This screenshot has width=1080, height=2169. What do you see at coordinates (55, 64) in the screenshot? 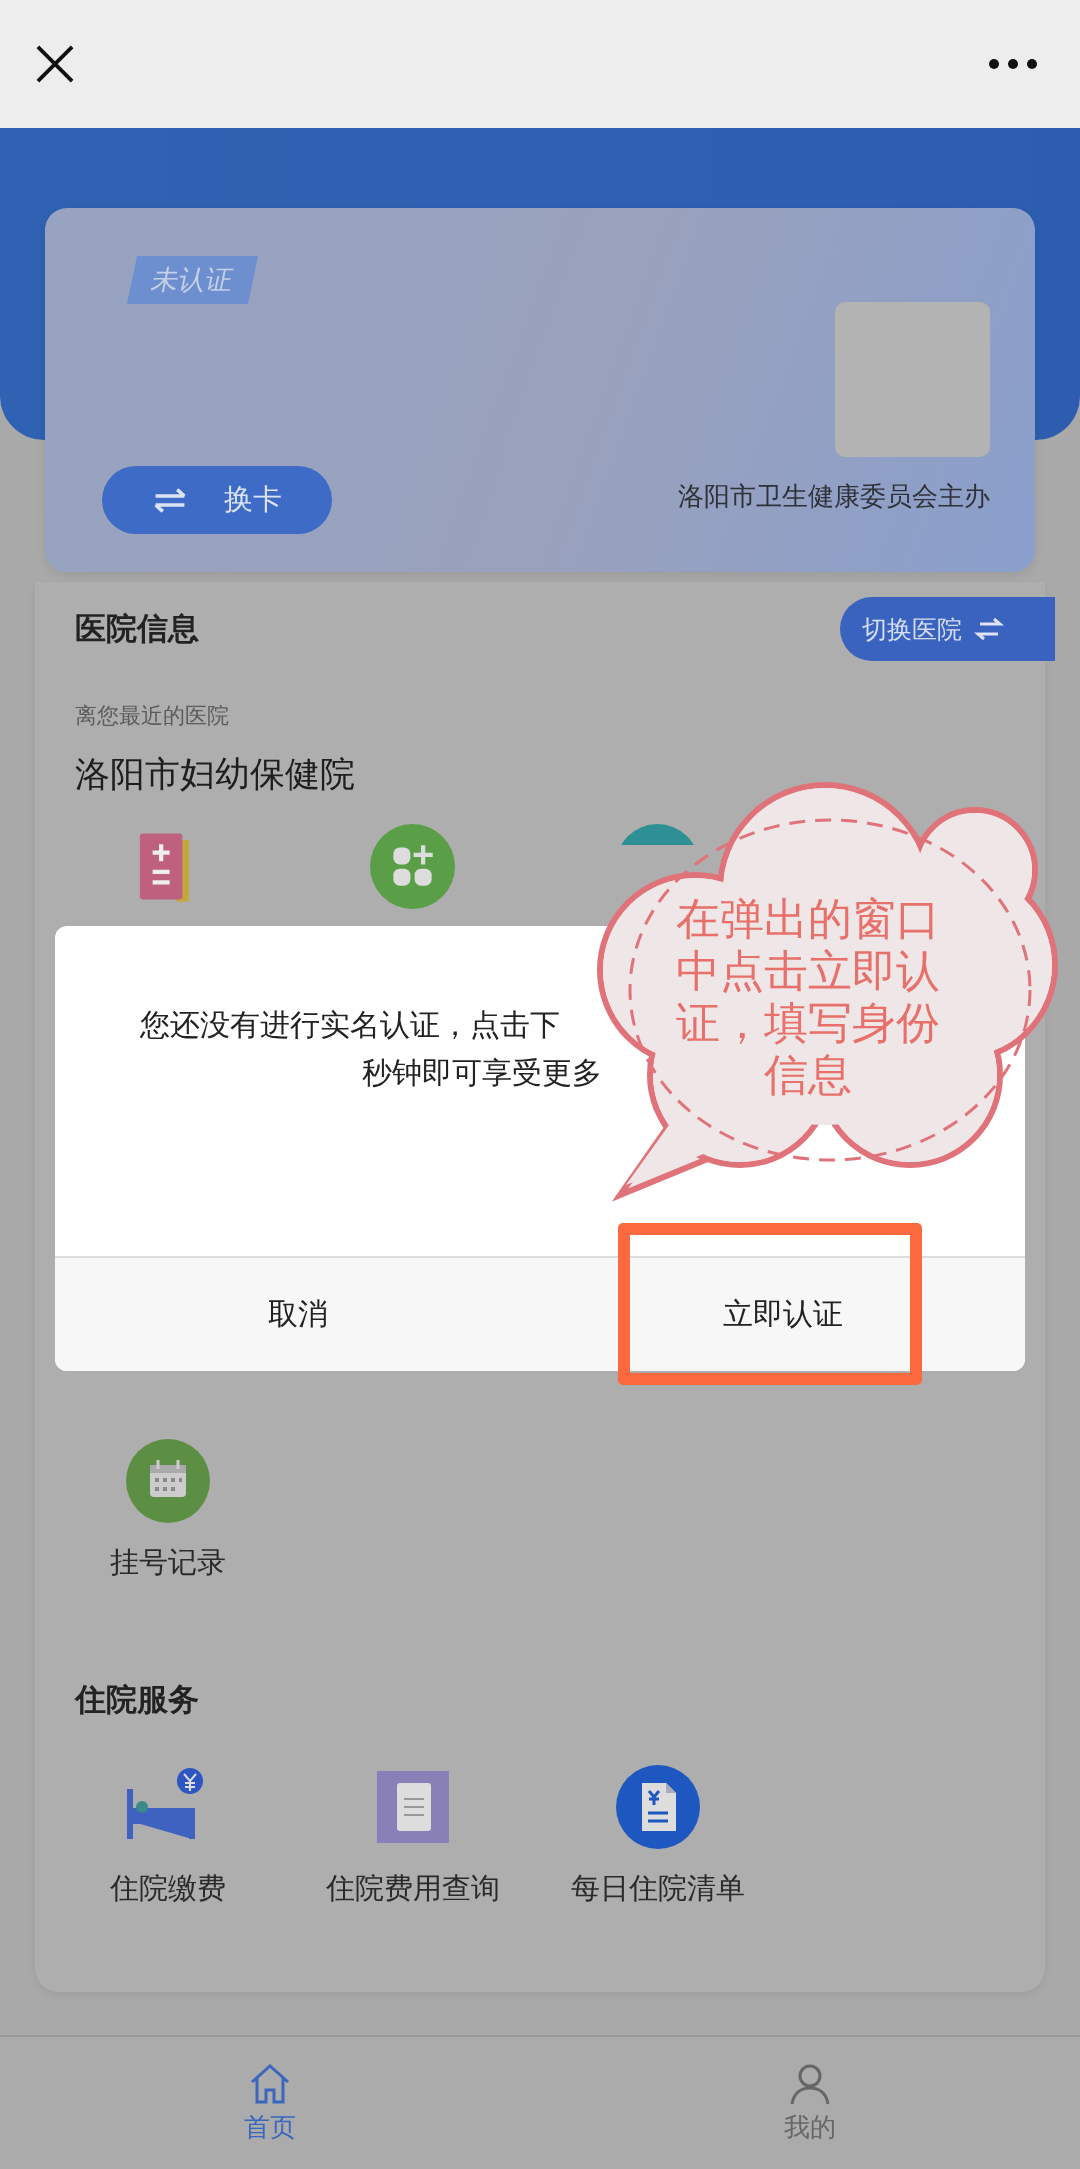
I see `close-icon` at bounding box center [55, 64].